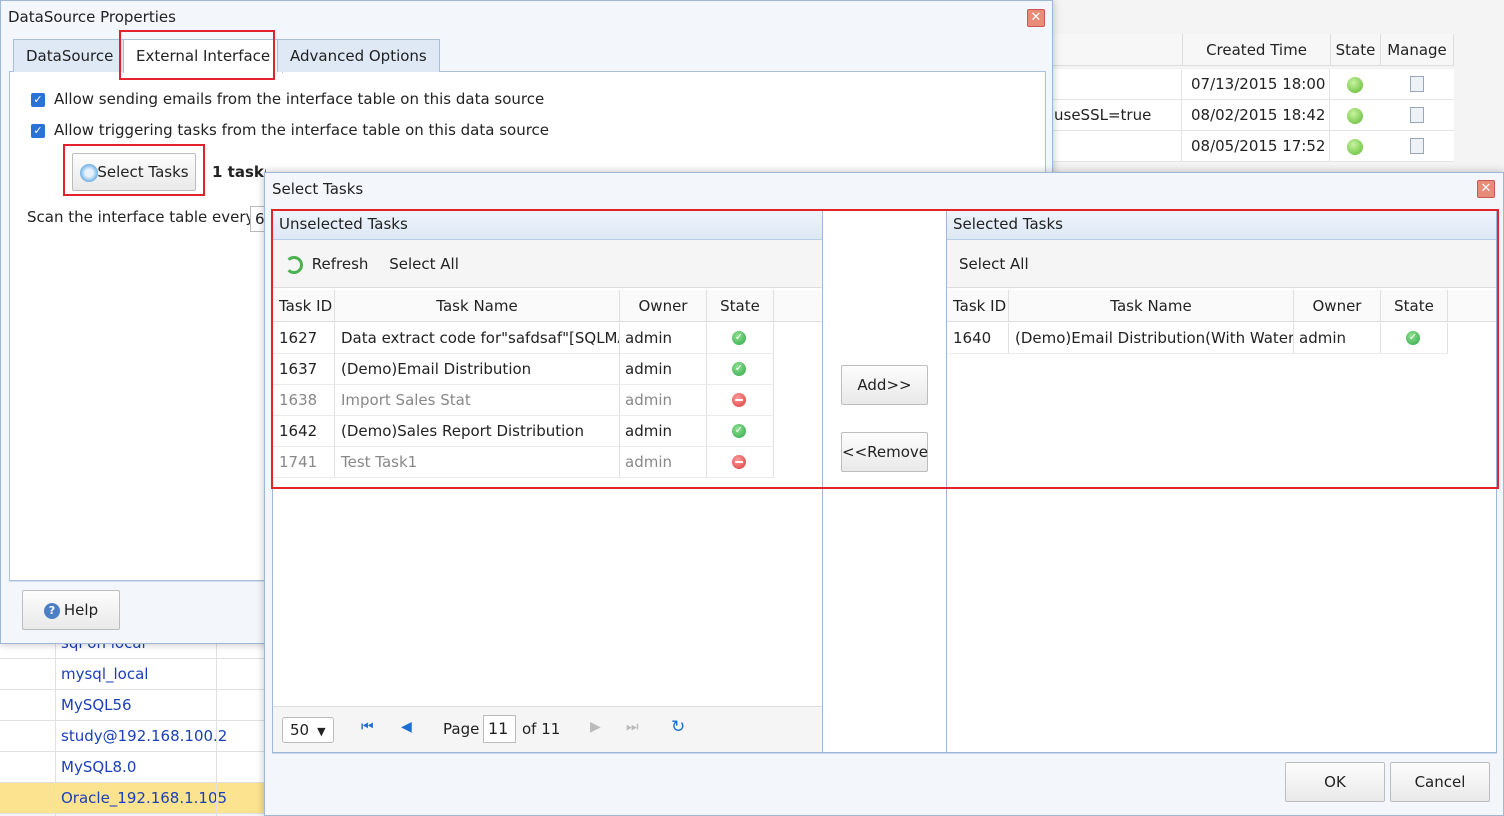 The height and width of the screenshot is (816, 1504). I want to click on selected-count: 1 task(s) selected, so click(239, 172).